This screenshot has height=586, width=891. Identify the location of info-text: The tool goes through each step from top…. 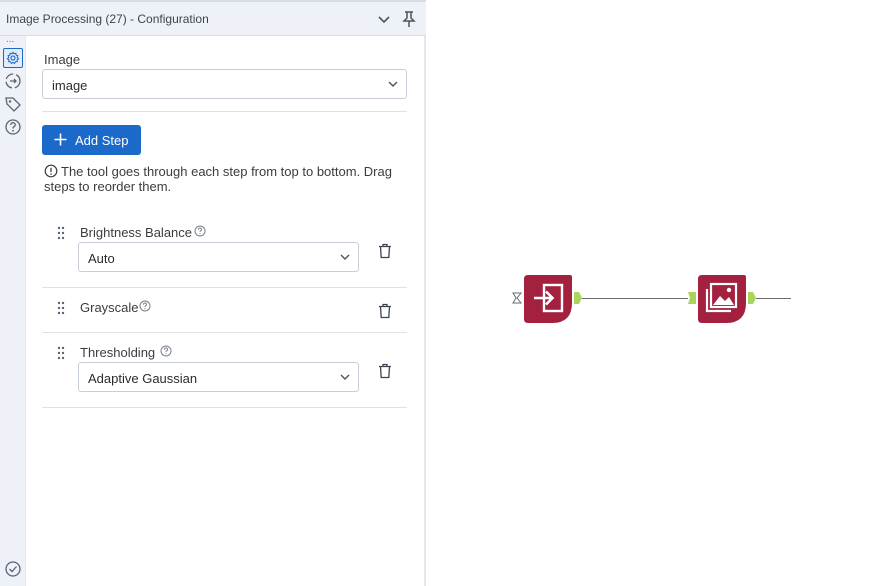
(218, 179).